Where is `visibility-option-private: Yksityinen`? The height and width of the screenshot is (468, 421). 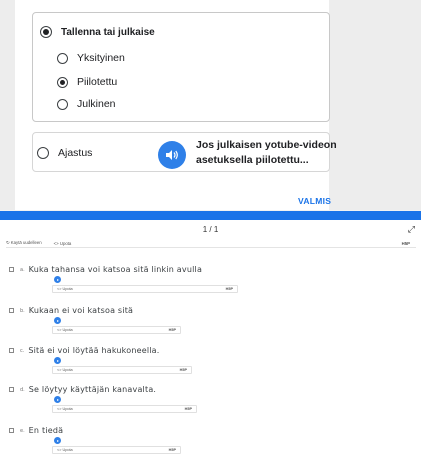
visibility-option-private: Yksityinen is located at coordinates (91, 58).